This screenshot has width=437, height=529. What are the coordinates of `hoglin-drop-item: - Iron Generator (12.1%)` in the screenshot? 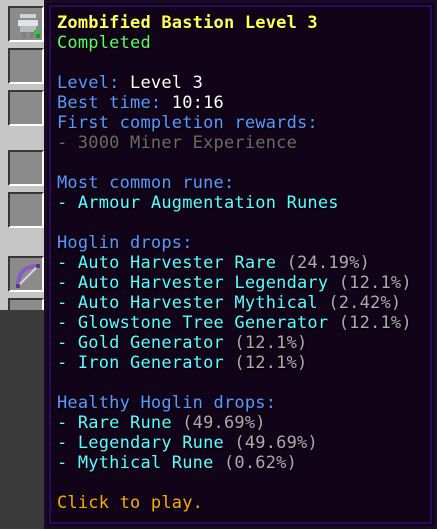 It's located at (245, 363).